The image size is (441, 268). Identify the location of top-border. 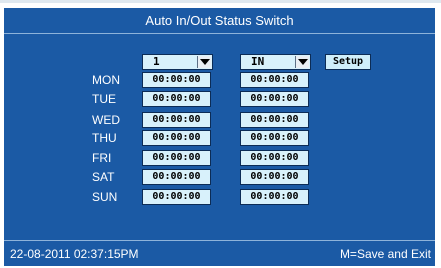
(220, 1).